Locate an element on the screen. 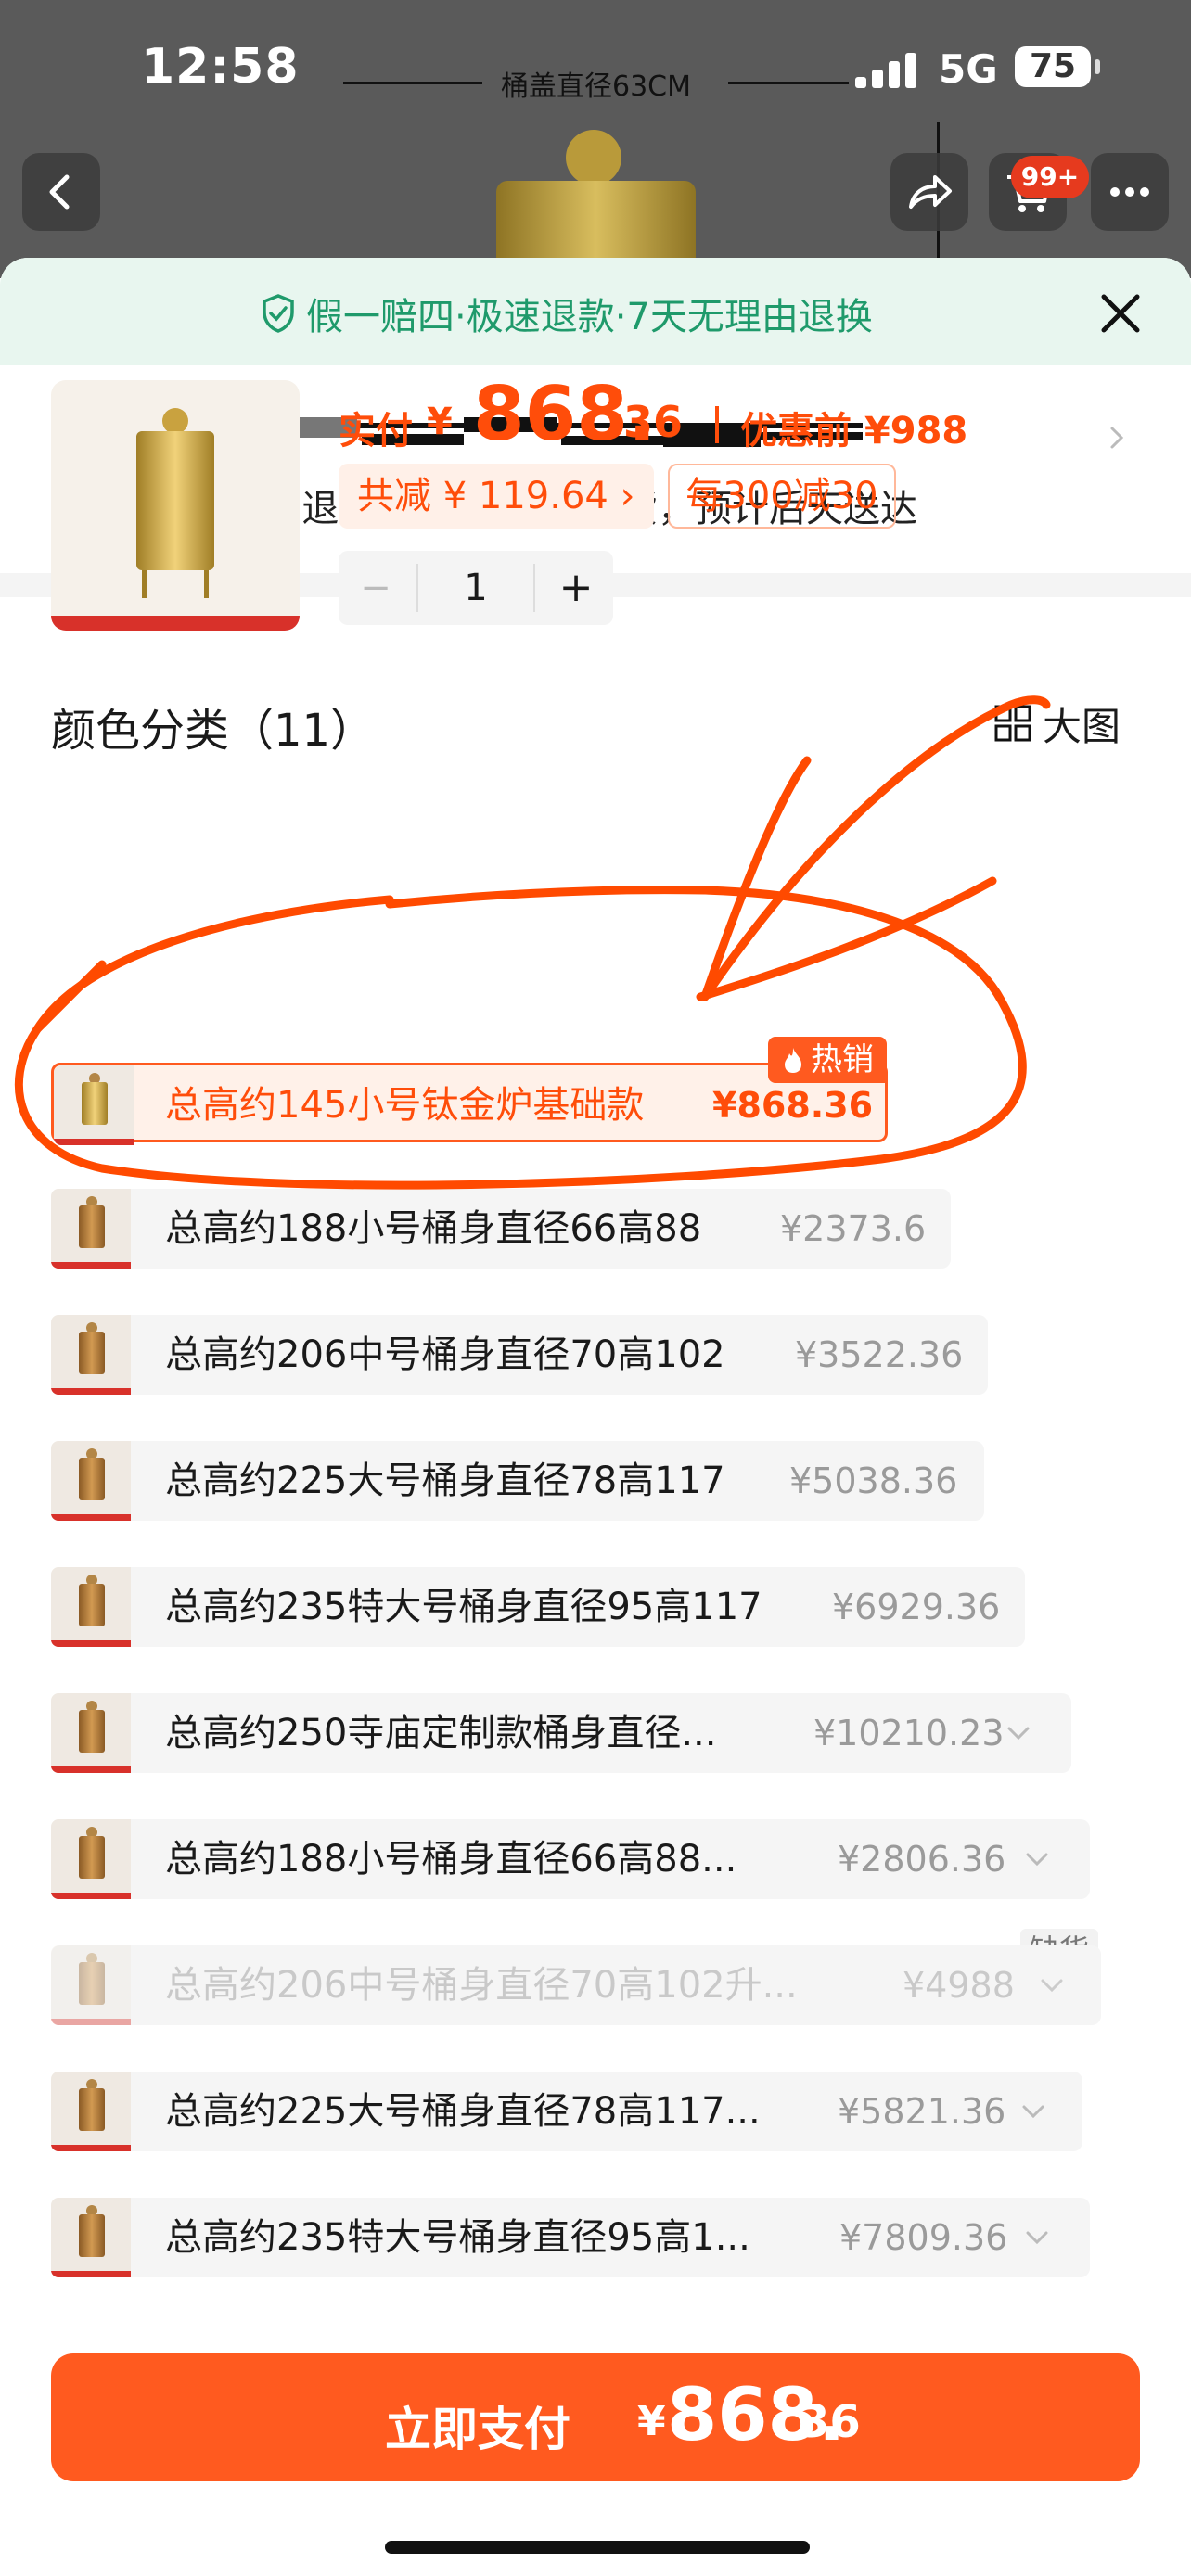 This screenshot has width=1191, height=2576. variant-price: ¥4988 is located at coordinates (959, 1985).